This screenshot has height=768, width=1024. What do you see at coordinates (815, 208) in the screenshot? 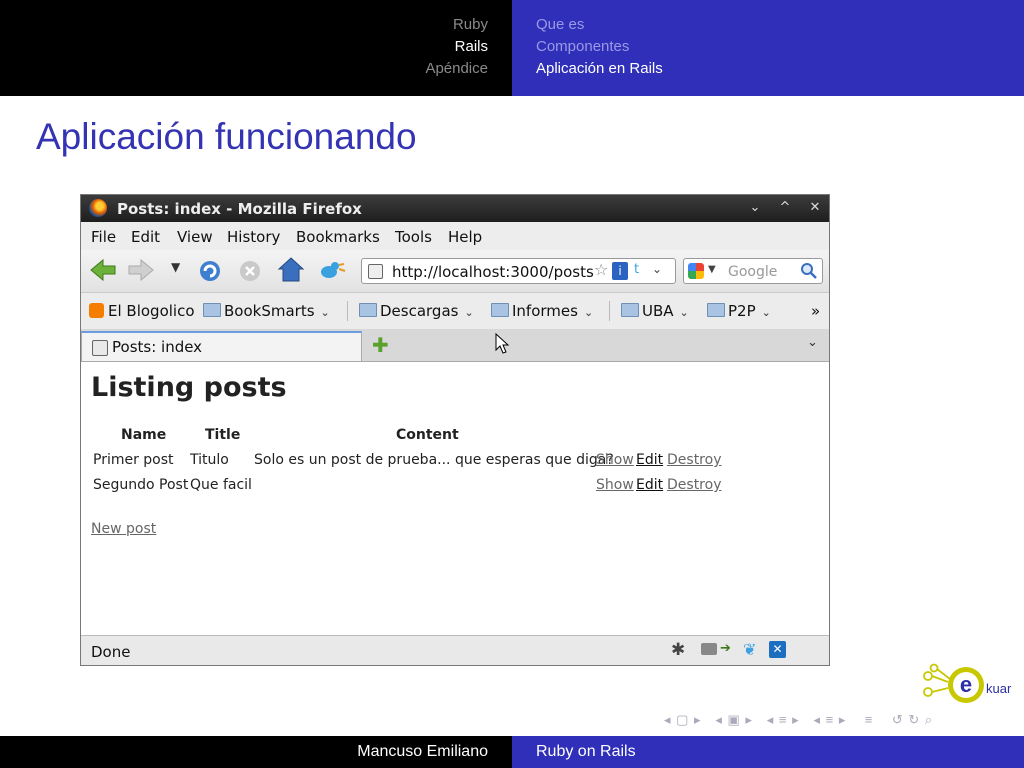
I see `close-window-icon: ✕` at bounding box center [815, 208].